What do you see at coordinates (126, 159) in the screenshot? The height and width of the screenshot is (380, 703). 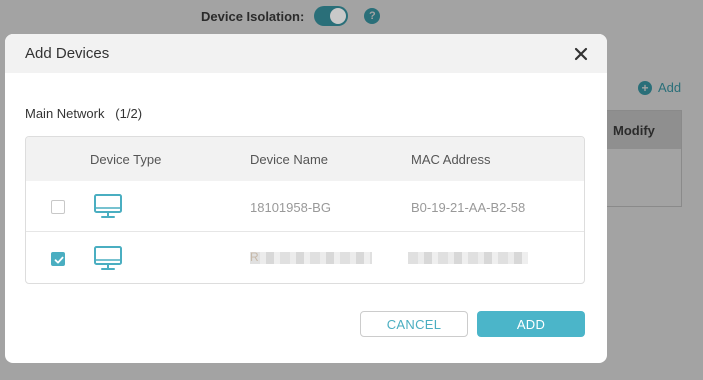 I see `column-device-type: Device Type` at bounding box center [126, 159].